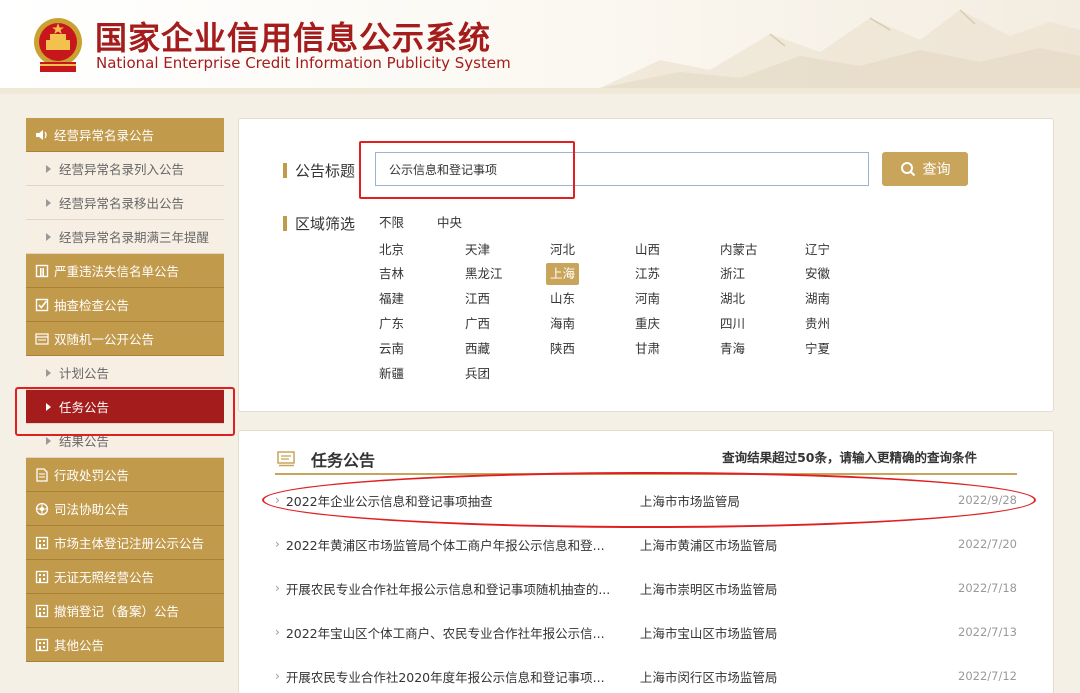  What do you see at coordinates (732, 299) in the screenshot?
I see `region-option: 湖北` at bounding box center [732, 299].